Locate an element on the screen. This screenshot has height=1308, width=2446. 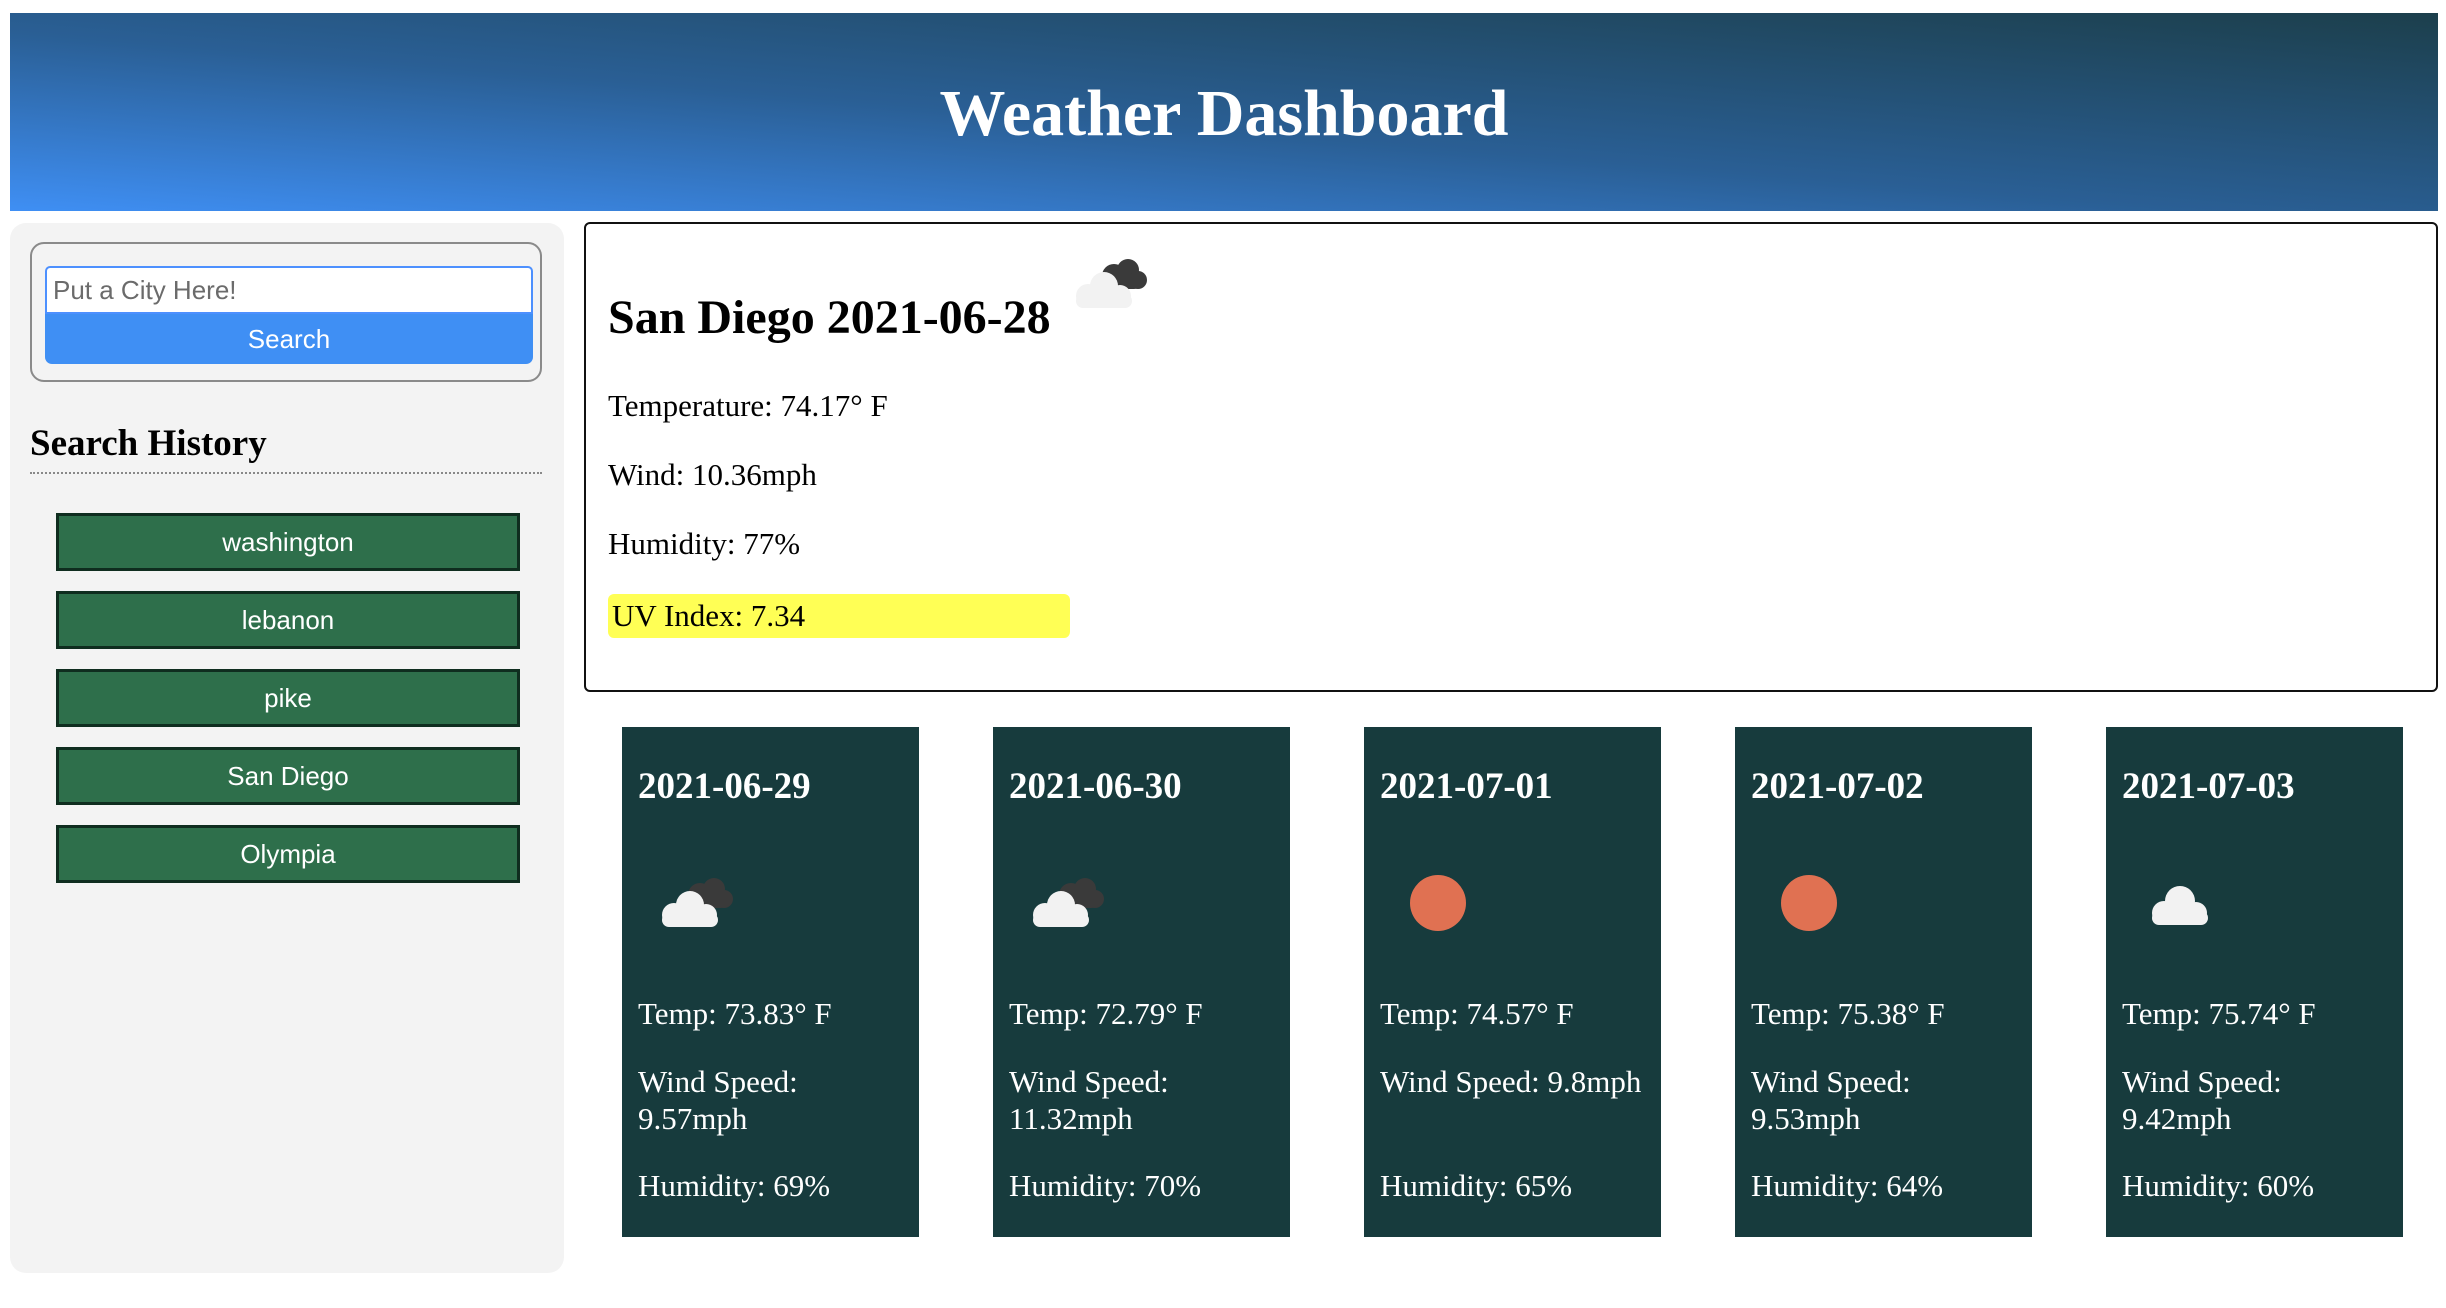
current-temperature: Temperature: 74.17° F is located at coordinates (748, 405).